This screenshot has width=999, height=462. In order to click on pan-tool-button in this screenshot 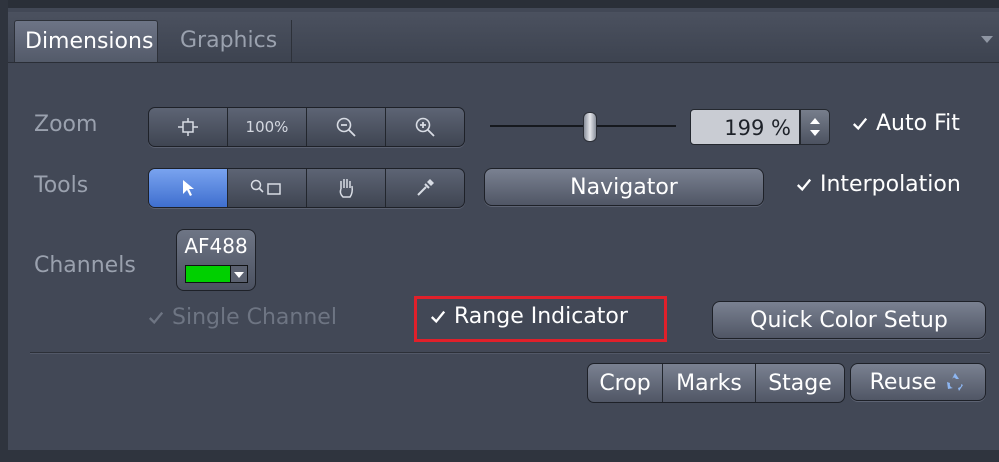, I will do `click(346, 188)`.